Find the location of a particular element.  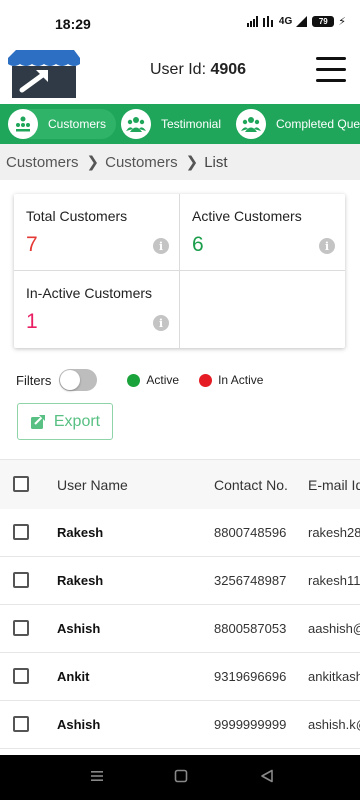

store-logo-icon is located at coordinates (44, 74).